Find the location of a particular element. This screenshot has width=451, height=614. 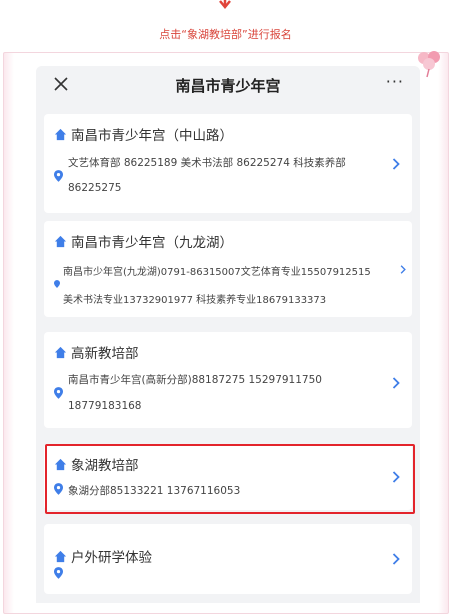

page-title: 南昌市青少年宫 is located at coordinates (228, 86).